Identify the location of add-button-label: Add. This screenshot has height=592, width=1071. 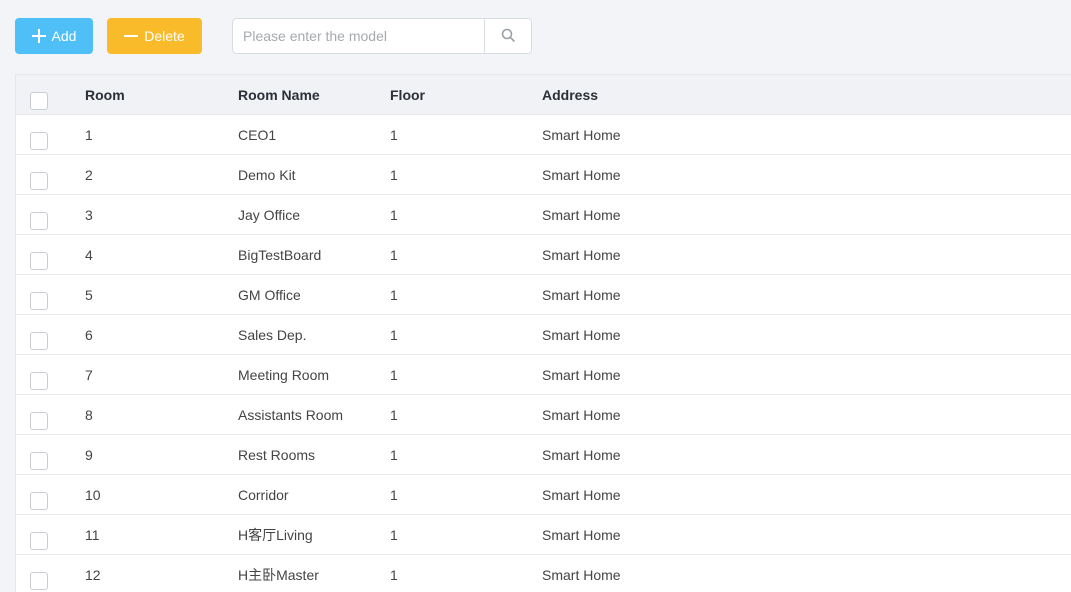
(64, 36).